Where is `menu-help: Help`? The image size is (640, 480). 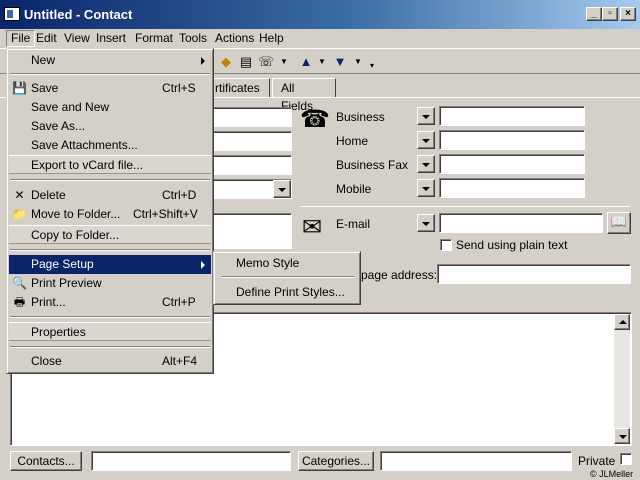 menu-help: Help is located at coordinates (271, 38).